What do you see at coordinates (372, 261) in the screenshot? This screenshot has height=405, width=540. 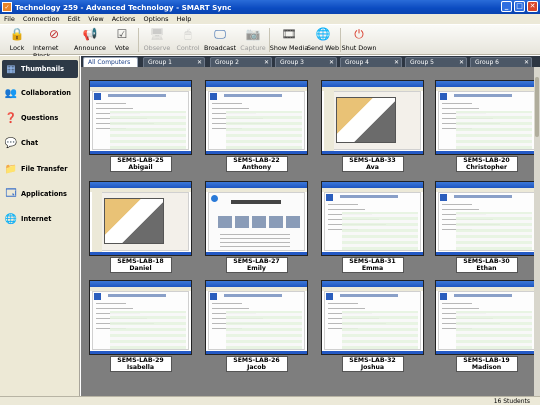 I see `computer-name: SEMS-LAB-31` at bounding box center [372, 261].